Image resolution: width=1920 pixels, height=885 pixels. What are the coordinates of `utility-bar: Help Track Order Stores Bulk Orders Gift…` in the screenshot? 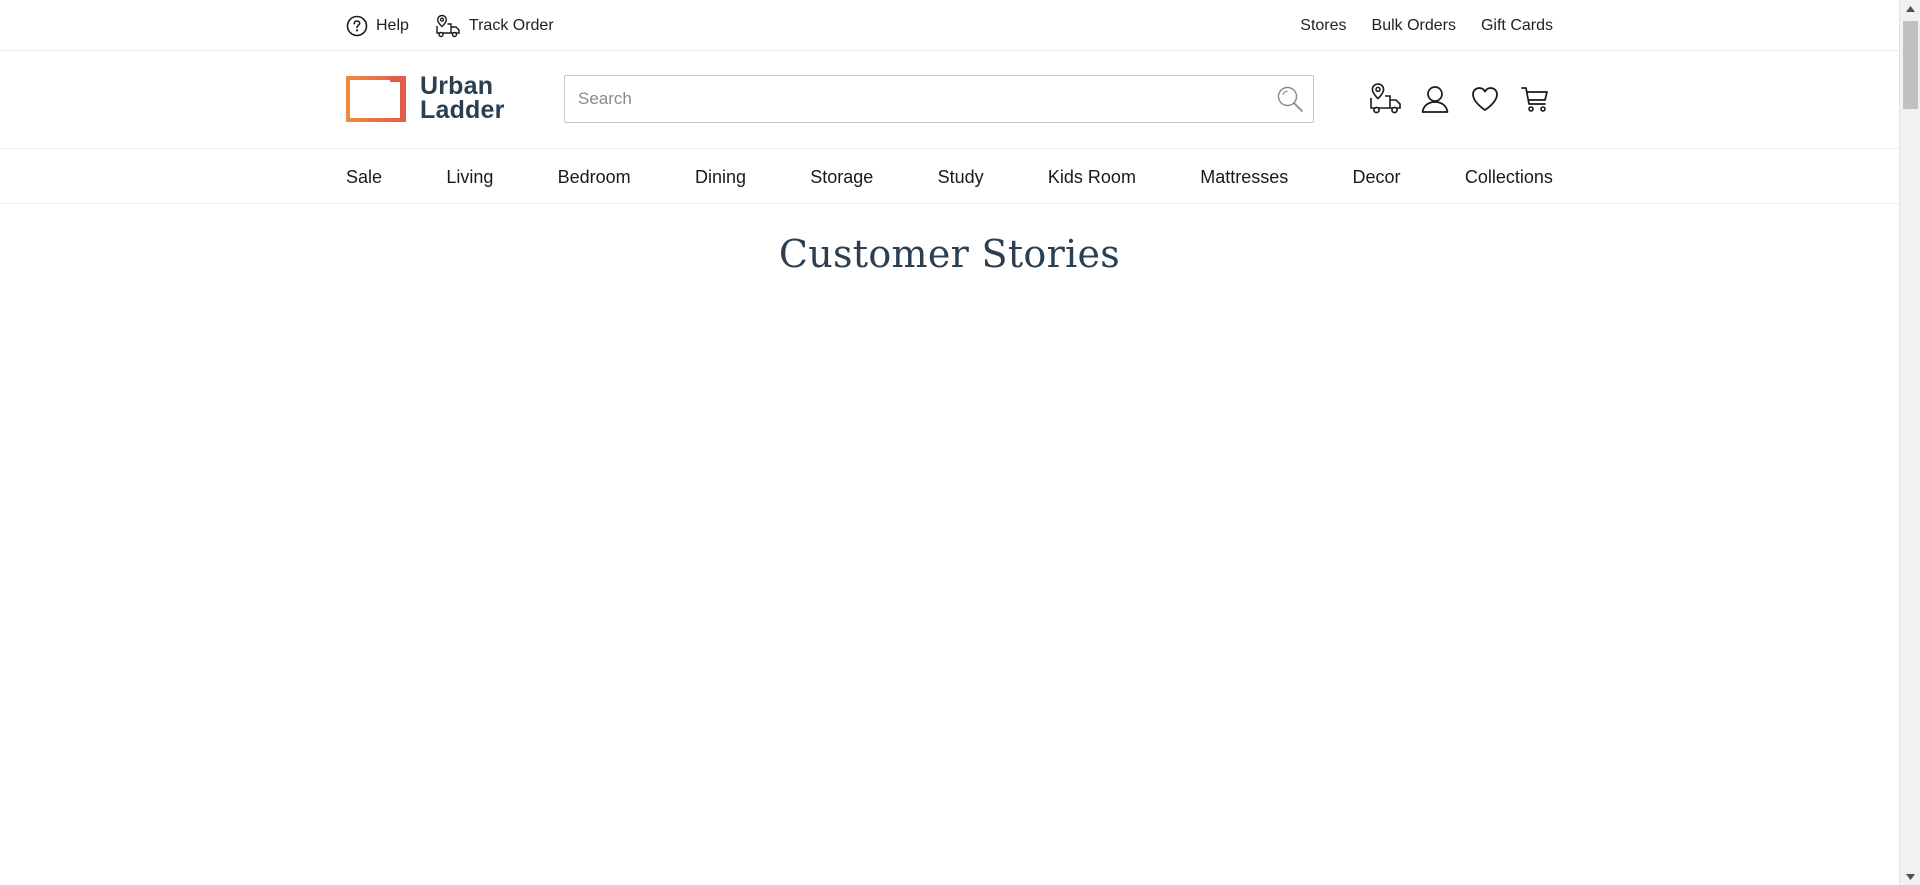 It's located at (949, 25).